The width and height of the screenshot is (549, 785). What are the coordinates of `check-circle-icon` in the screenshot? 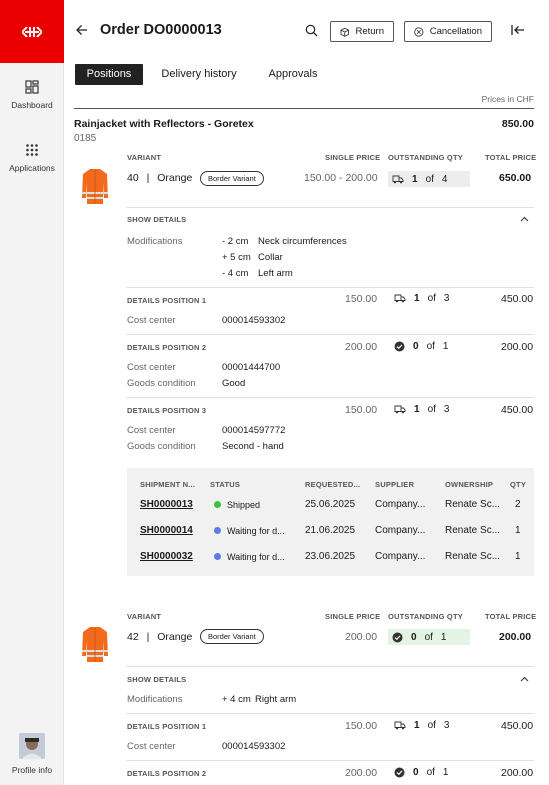 It's located at (397, 637).